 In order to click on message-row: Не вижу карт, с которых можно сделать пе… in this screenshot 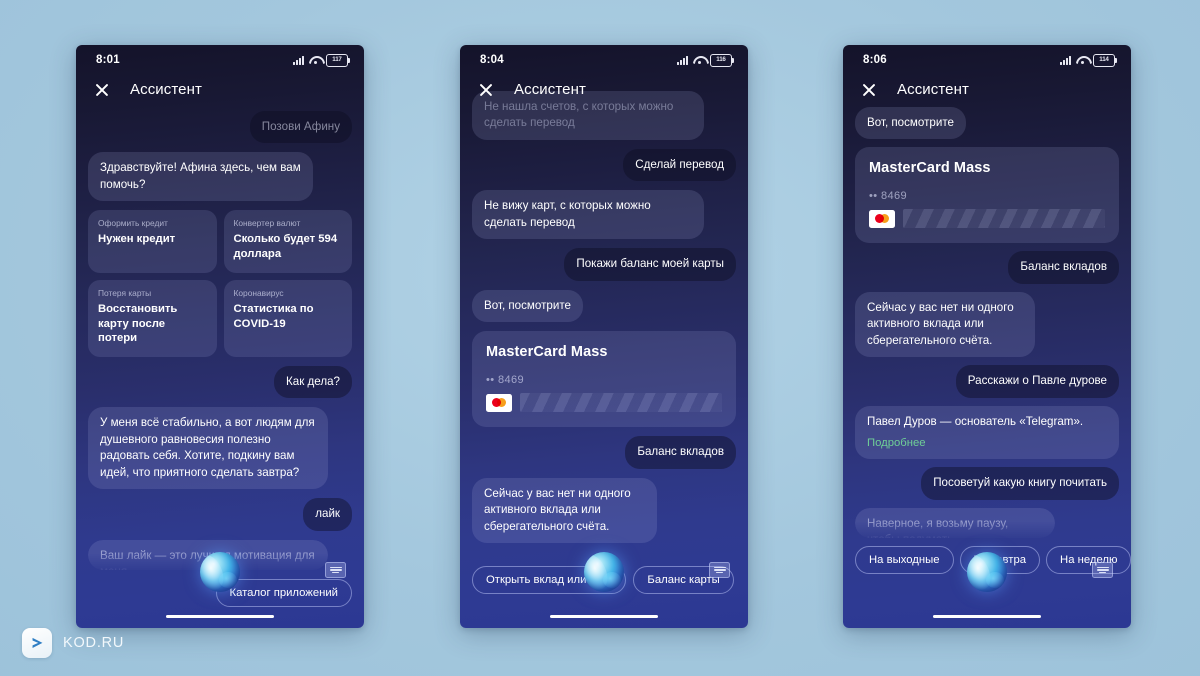, I will do `click(604, 215)`.